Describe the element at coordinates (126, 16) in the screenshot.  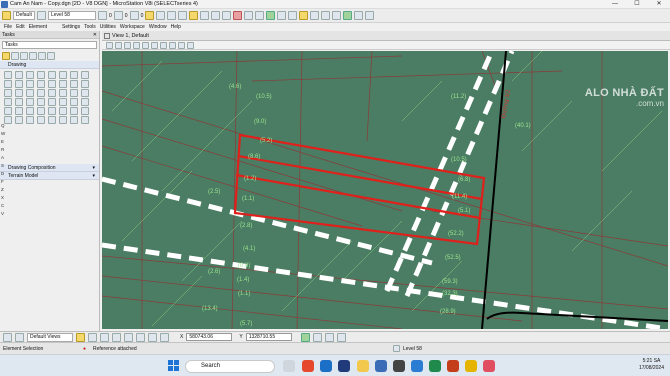
I see `line-style-value: 0` at that location.